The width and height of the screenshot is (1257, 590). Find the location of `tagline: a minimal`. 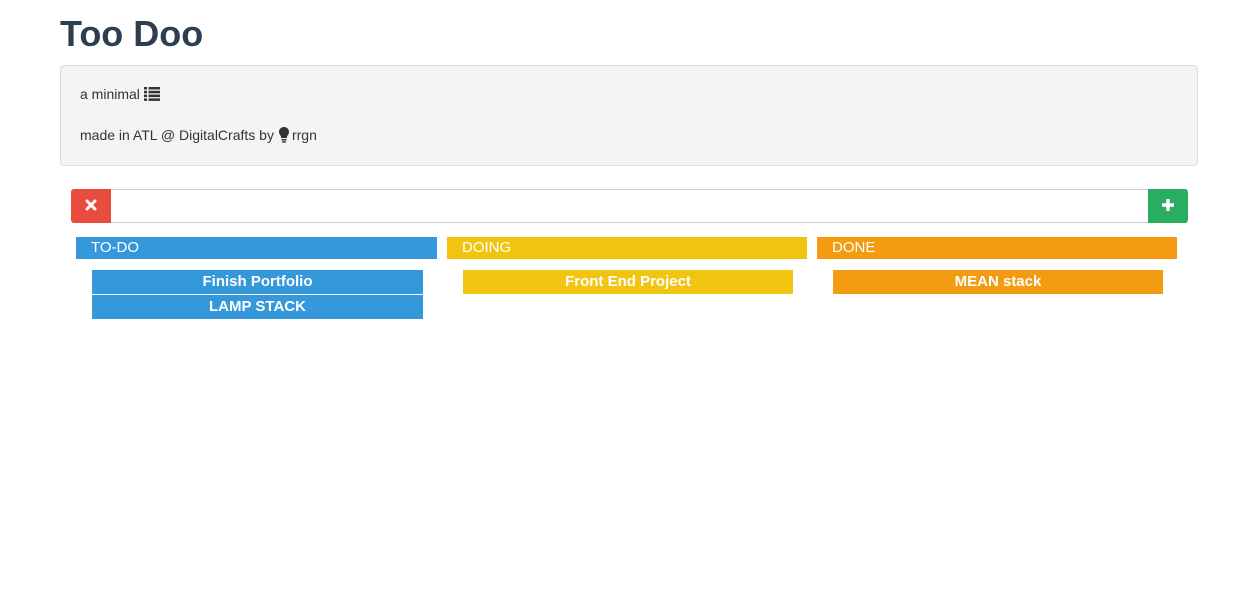

tagline: a minimal is located at coordinates (120, 94).